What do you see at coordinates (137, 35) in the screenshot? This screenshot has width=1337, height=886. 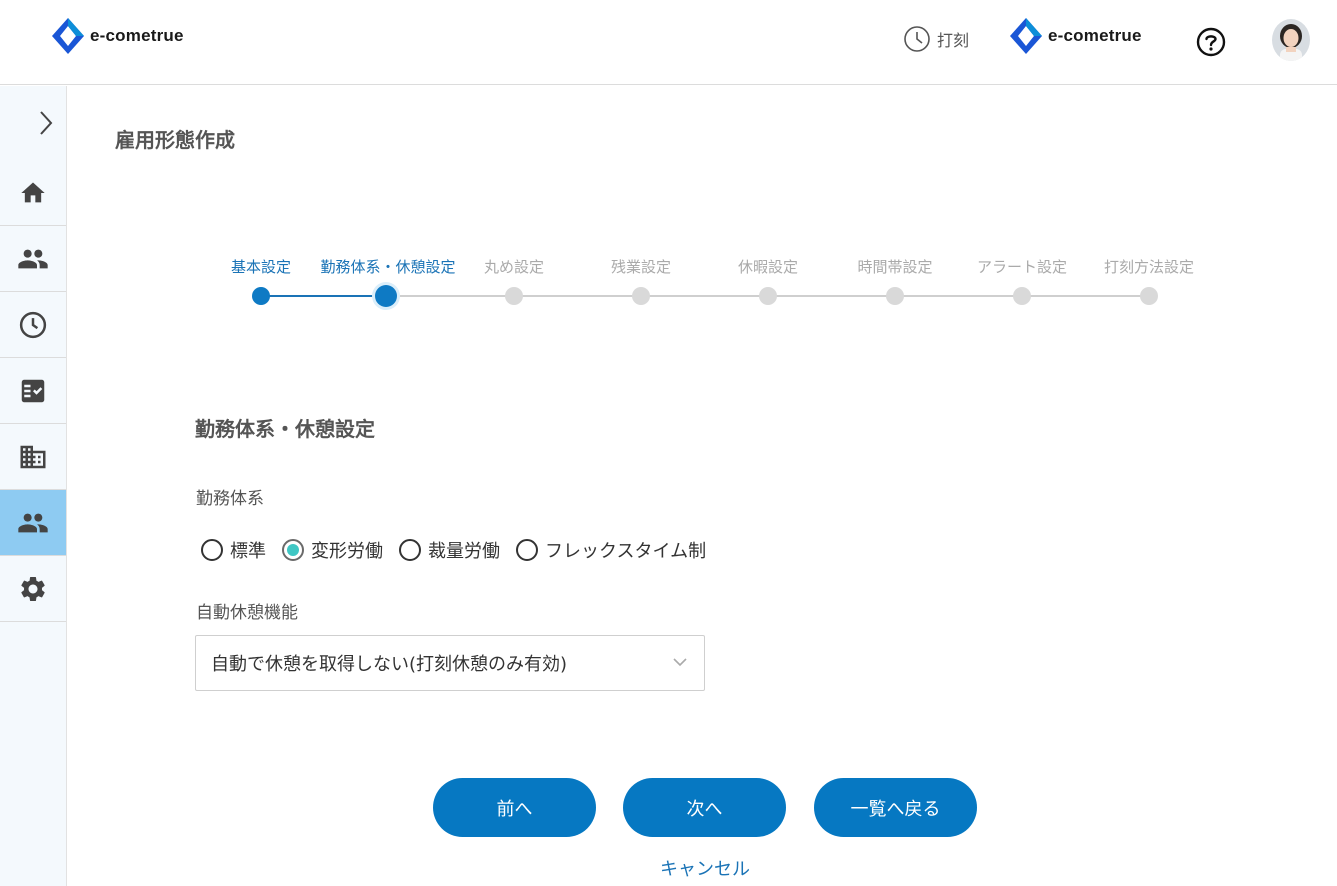 I see `brand-name: e-cometrue` at bounding box center [137, 35].